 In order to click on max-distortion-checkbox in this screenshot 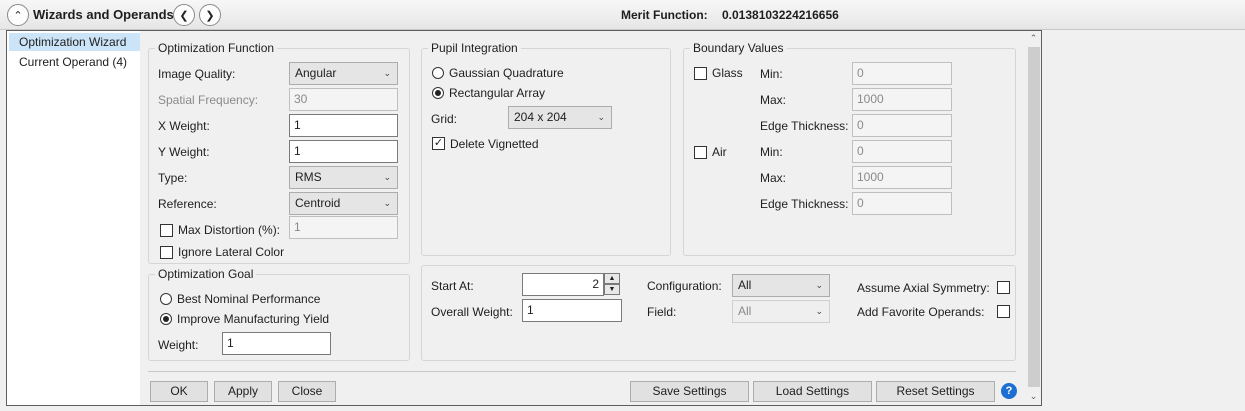, I will do `click(166, 230)`.